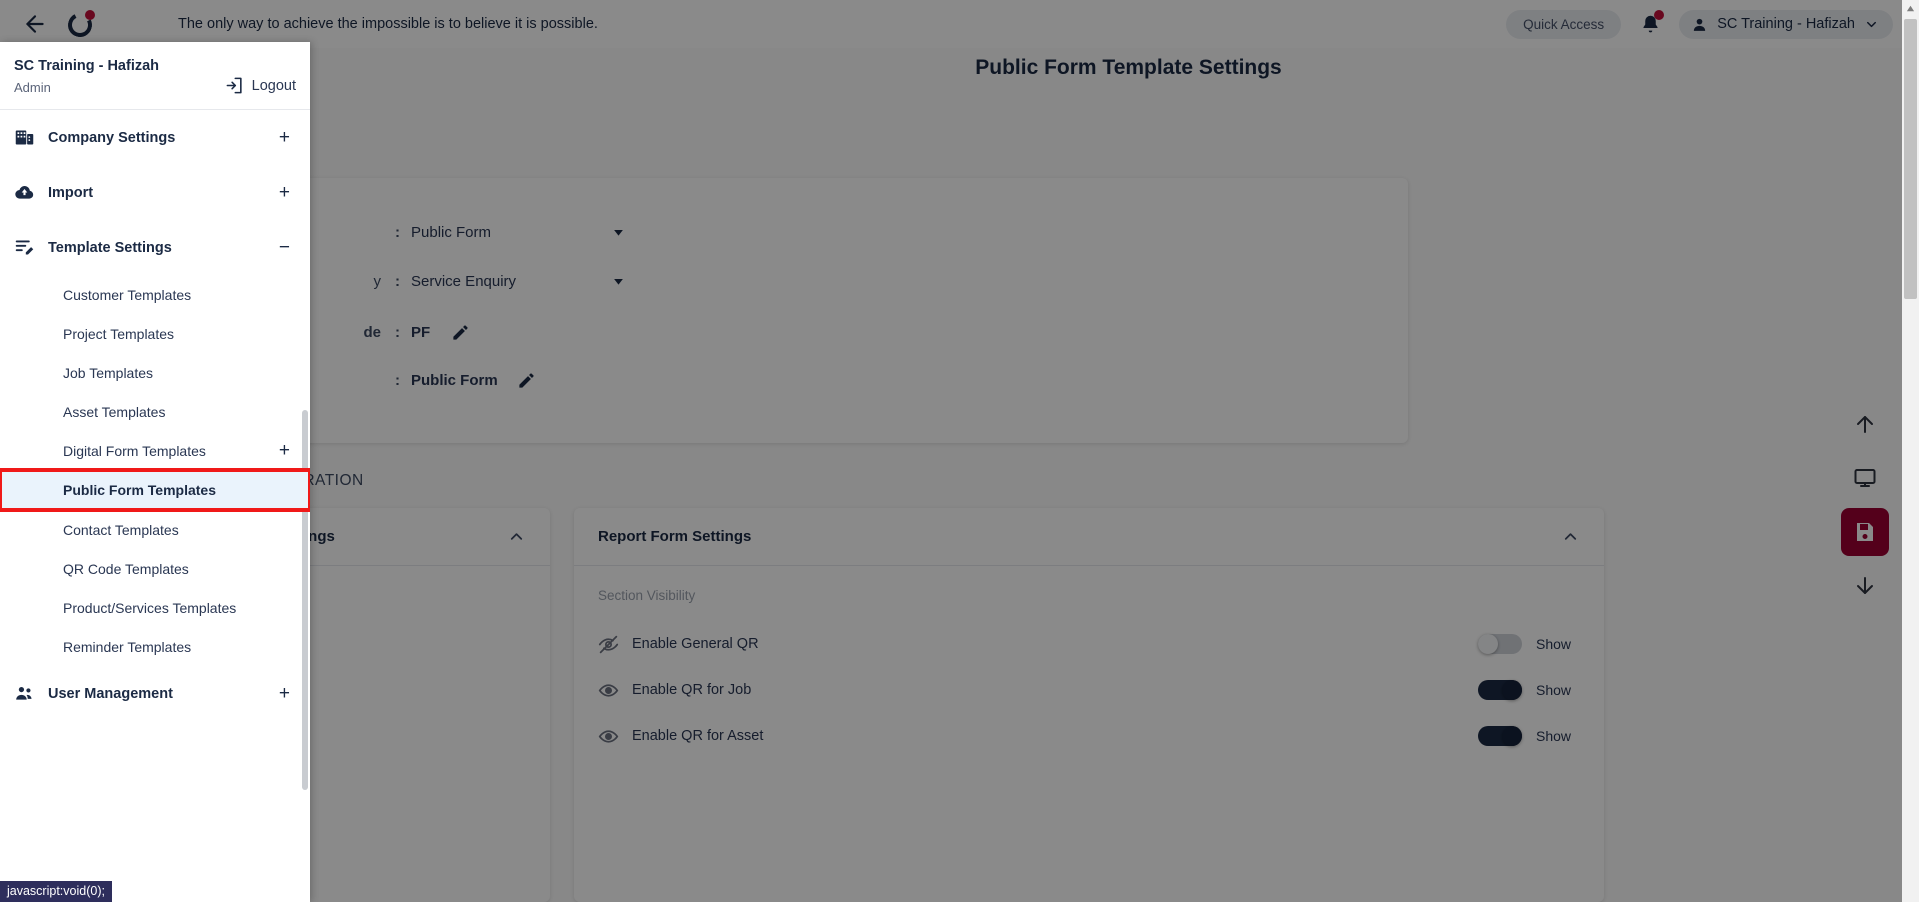 This screenshot has height=902, width=1919. I want to click on sidebar-item-label: Asset Templates, so click(114, 411).